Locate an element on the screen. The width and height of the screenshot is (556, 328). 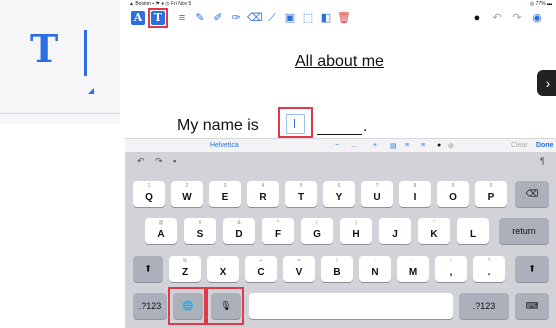
status-left: ▲ Boston ▪ ⚑ ♦ ◷ Fri Nov 5 is located at coordinates (160, 4).